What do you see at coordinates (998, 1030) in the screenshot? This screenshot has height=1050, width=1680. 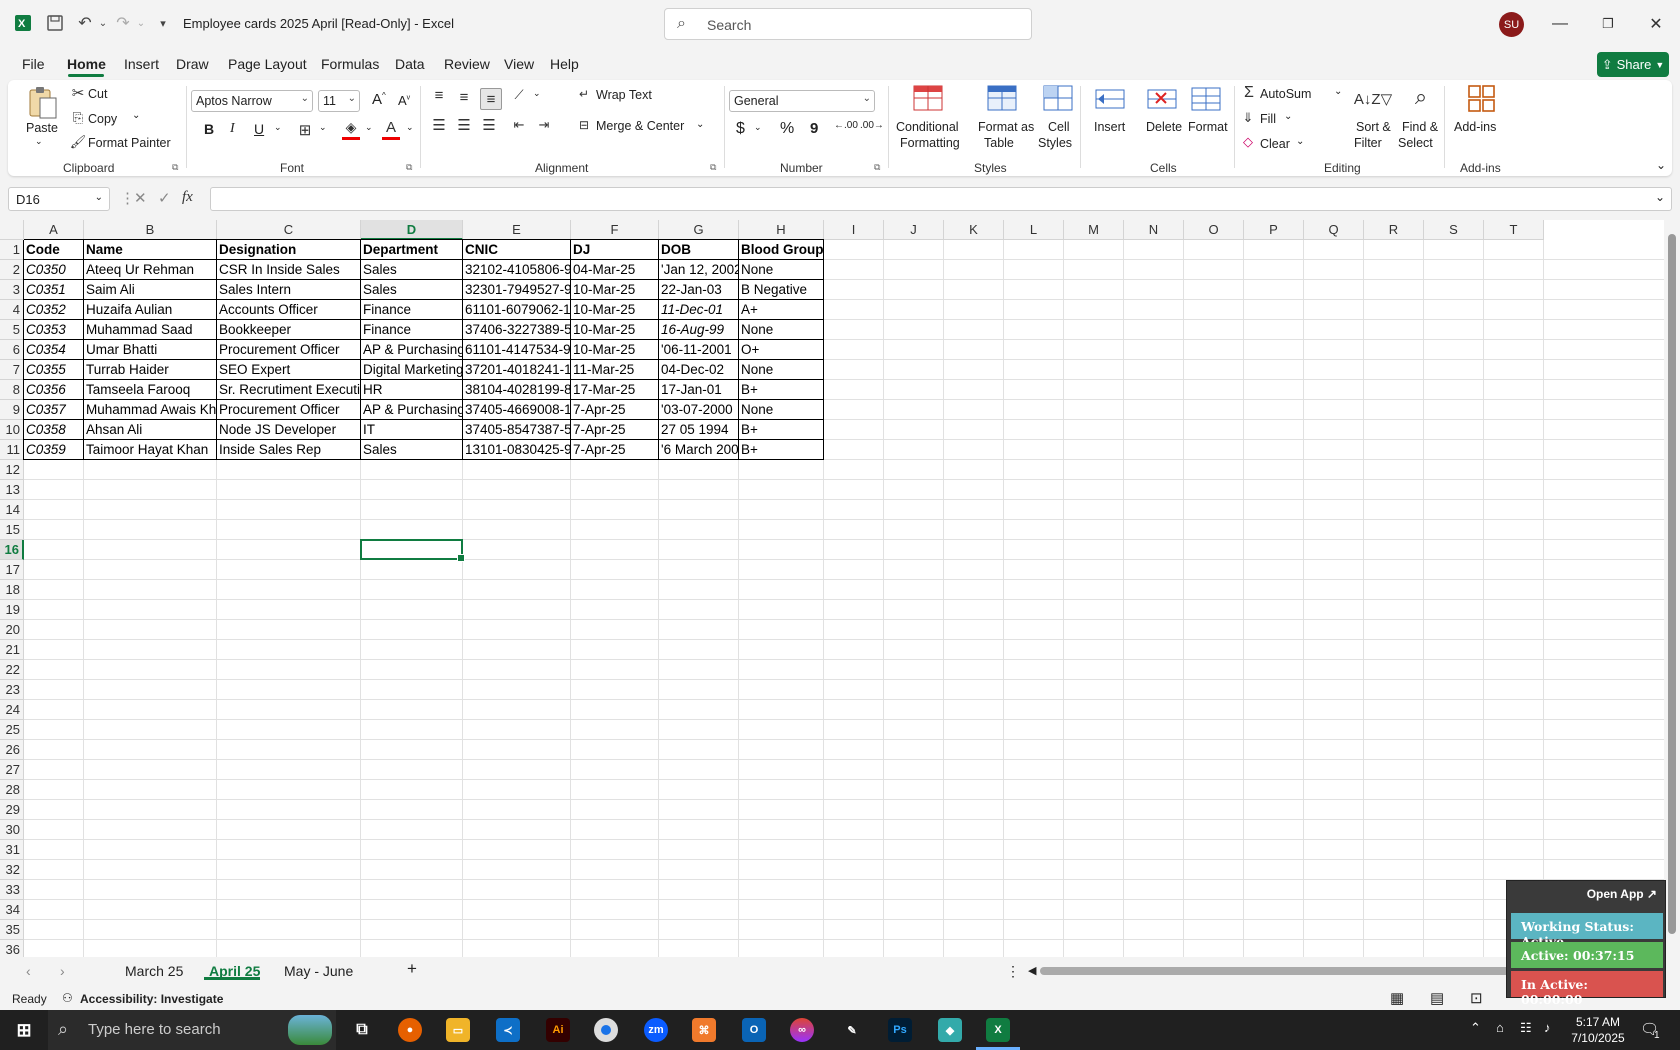 I see `excel-taskbar-icon: X` at bounding box center [998, 1030].